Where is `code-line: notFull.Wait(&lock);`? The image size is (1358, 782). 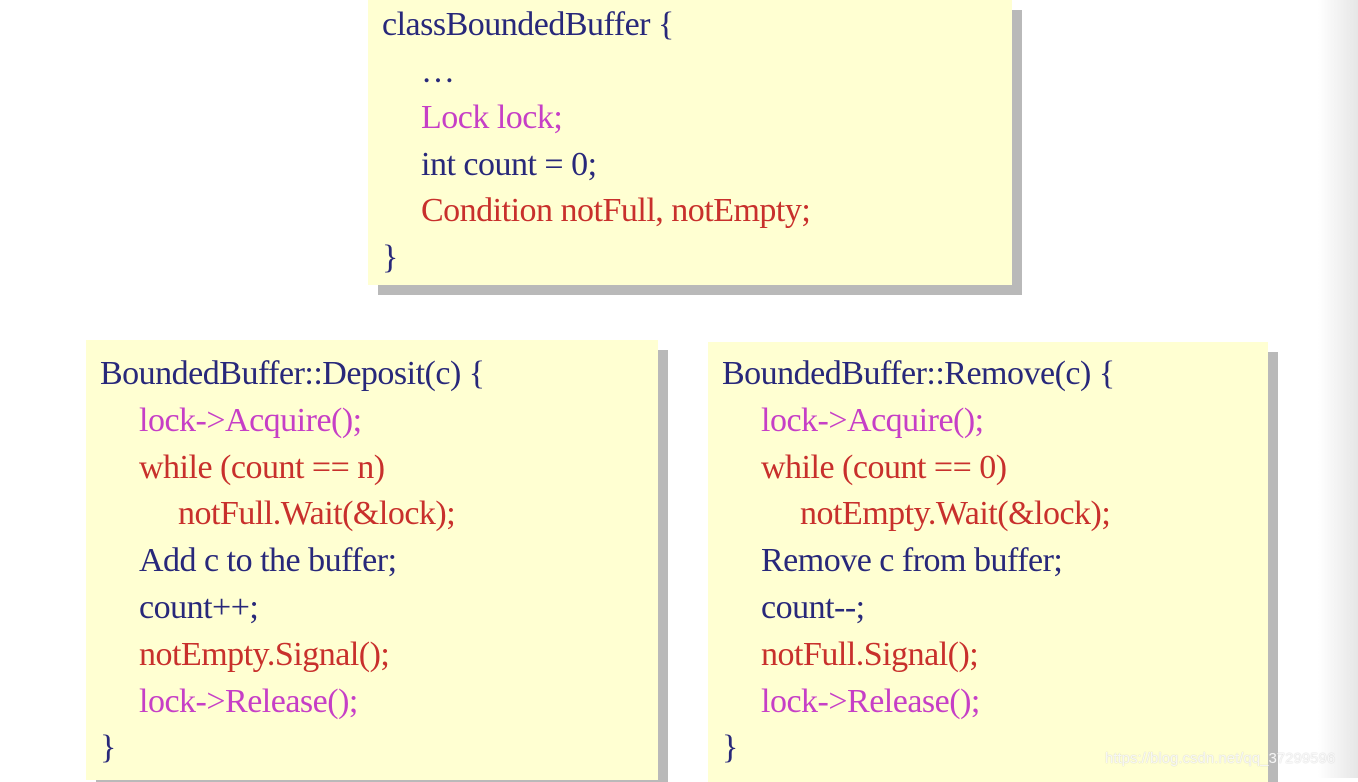 code-line: notFull.Wait(&lock); is located at coordinates (317, 514).